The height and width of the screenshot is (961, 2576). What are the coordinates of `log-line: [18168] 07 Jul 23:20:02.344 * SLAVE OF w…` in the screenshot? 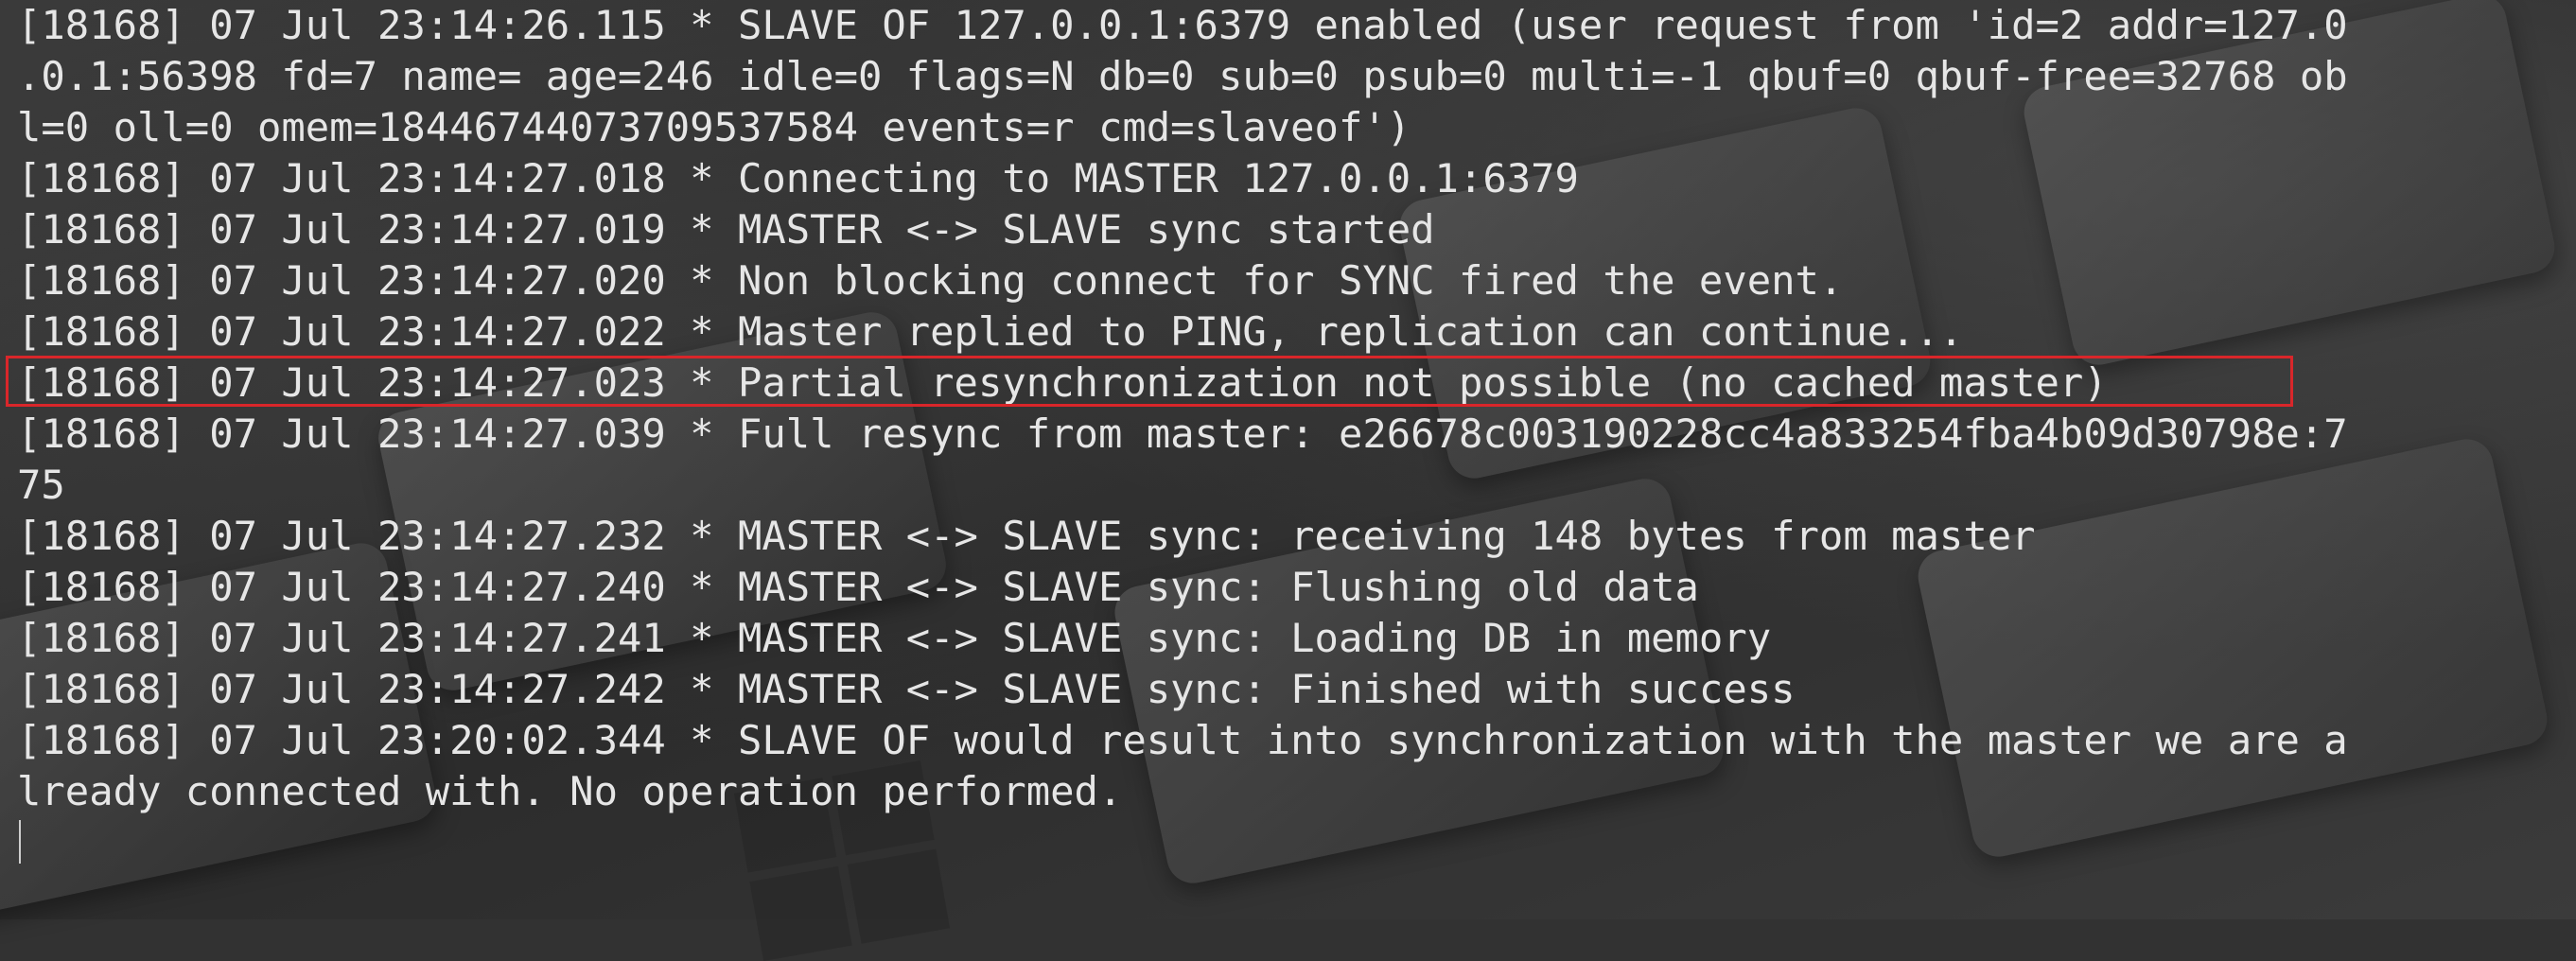 It's located at (1183, 740).